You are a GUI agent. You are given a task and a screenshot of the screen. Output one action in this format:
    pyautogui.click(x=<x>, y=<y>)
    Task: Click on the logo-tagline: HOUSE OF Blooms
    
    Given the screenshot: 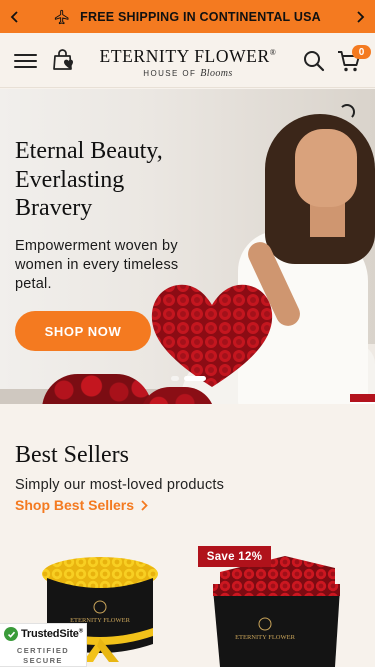 What is the action you would take?
    pyautogui.click(x=188, y=73)
    